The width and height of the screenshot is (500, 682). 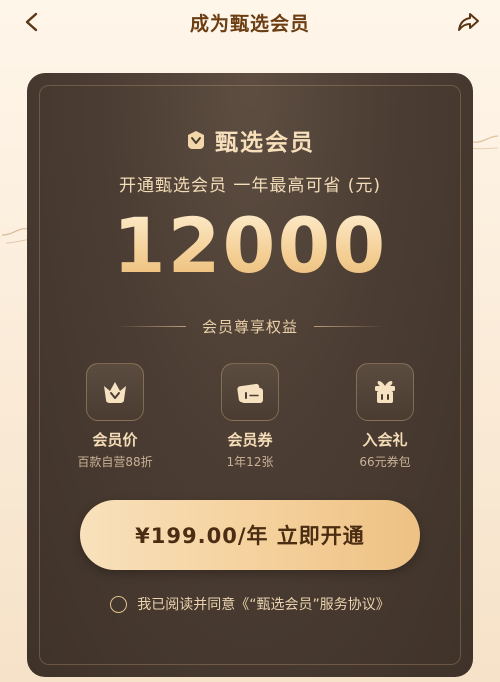 What do you see at coordinates (250, 245) in the screenshot?
I see `savings-amount: 12000` at bounding box center [250, 245].